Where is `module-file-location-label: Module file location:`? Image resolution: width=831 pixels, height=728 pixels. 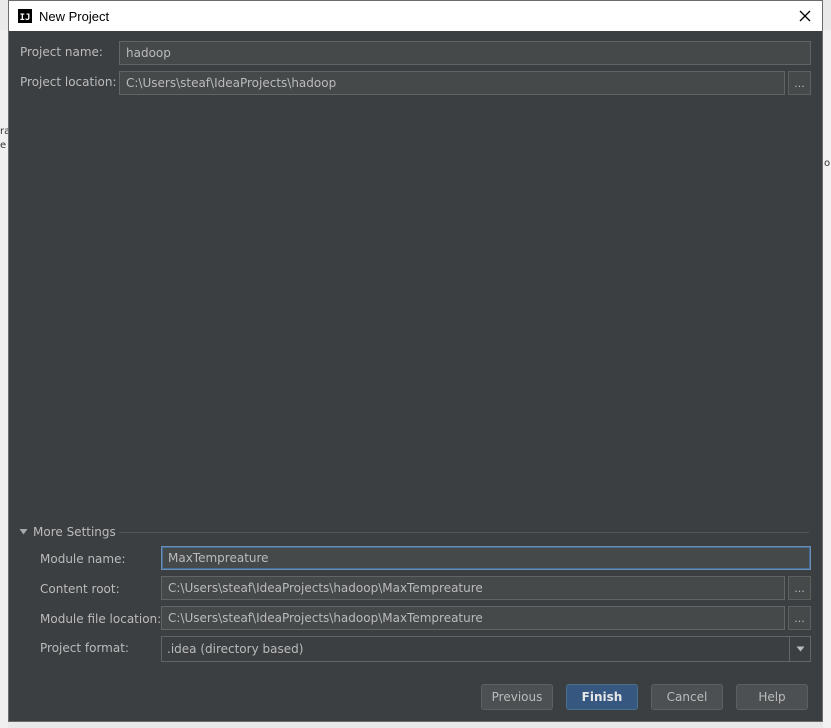
module-file-location-label: Module file location: is located at coordinates (101, 619).